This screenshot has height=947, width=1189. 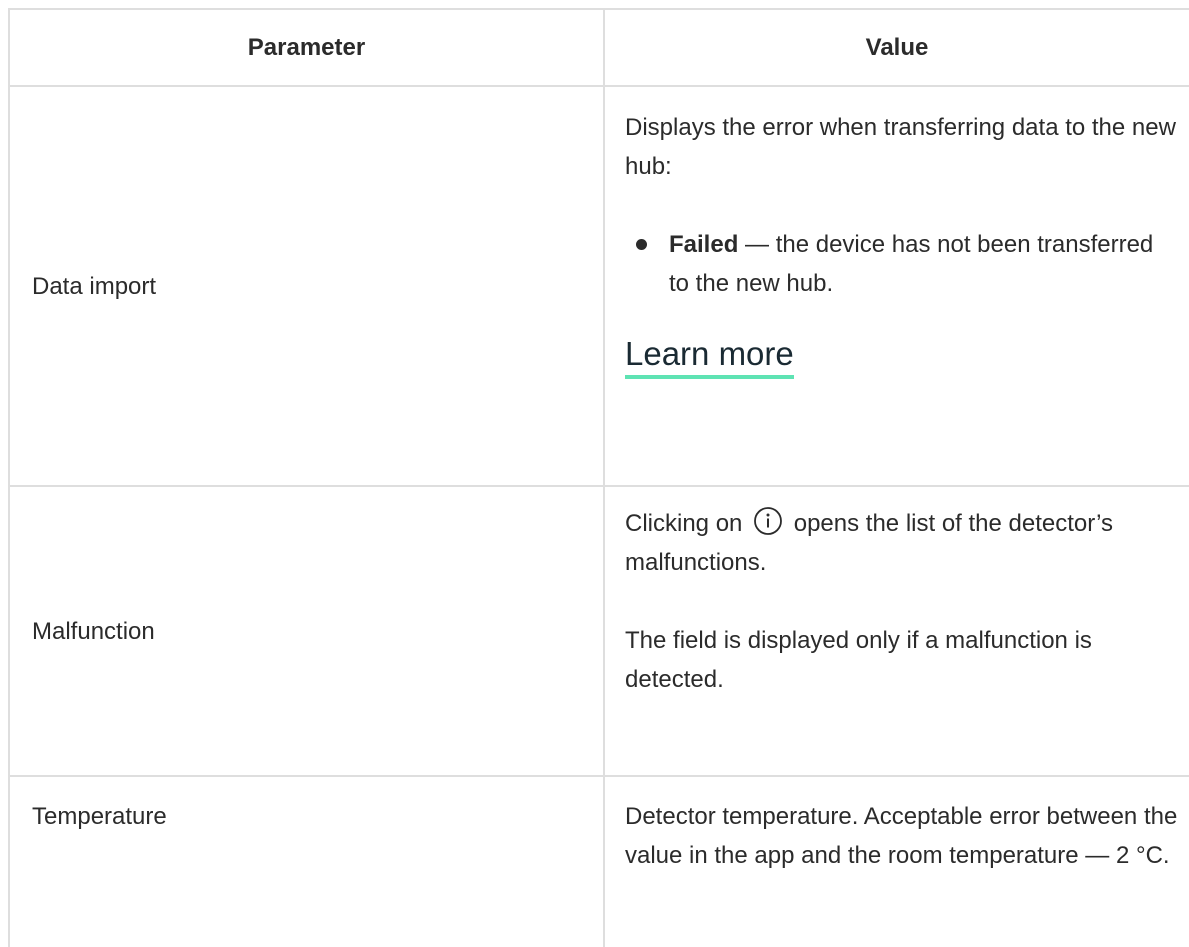 I want to click on bullet-dot-icon, so click(x=641, y=244).